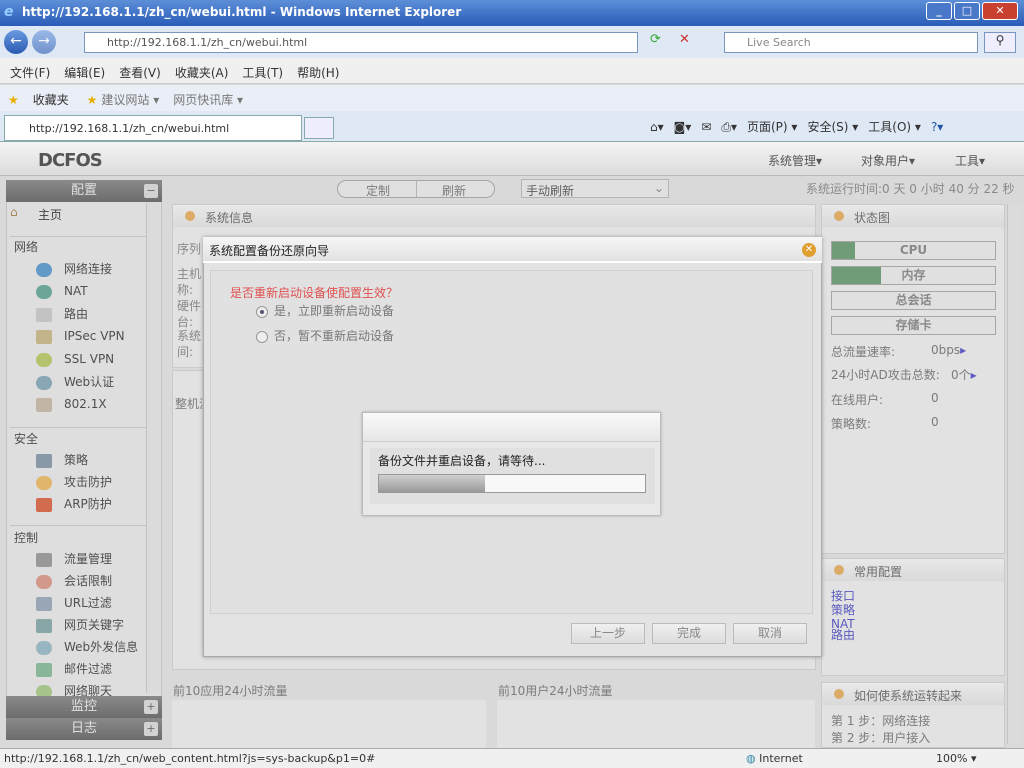 The height and width of the screenshot is (768, 1024). Describe the element at coordinates (432, 483) in the screenshot. I see `progress-fill` at that location.